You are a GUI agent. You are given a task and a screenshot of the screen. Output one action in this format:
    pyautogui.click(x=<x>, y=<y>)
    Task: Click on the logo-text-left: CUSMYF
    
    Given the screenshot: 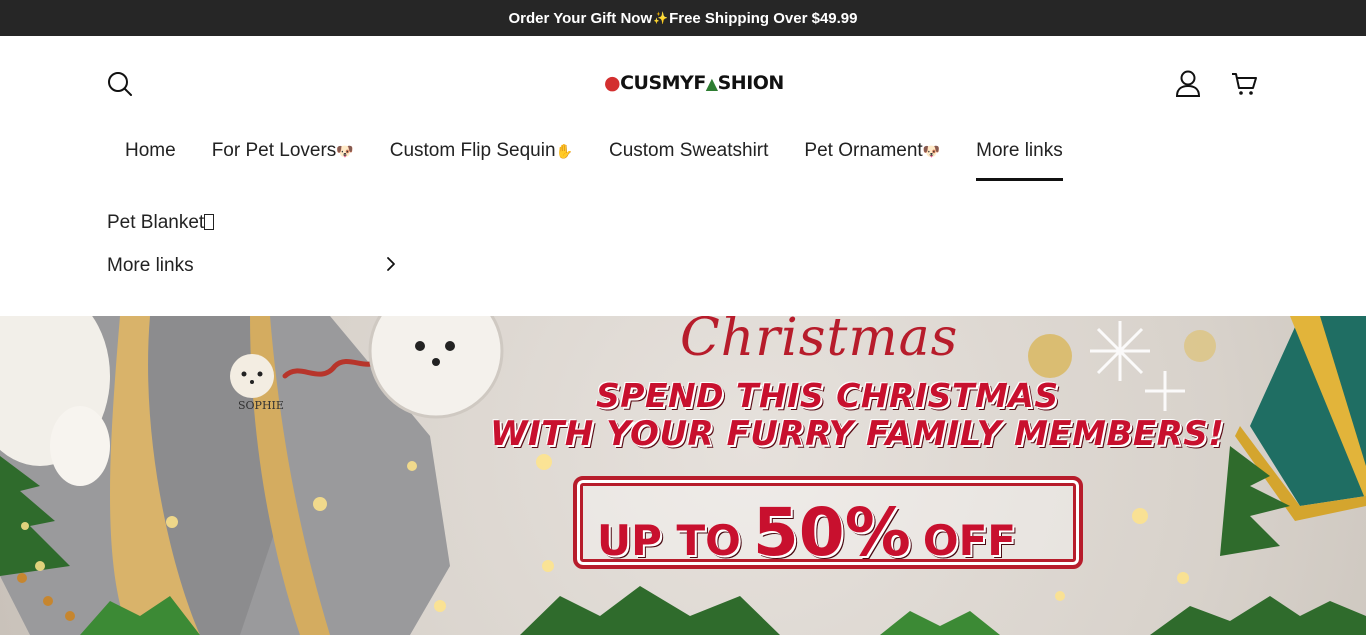 What is the action you would take?
    pyautogui.click(x=663, y=83)
    